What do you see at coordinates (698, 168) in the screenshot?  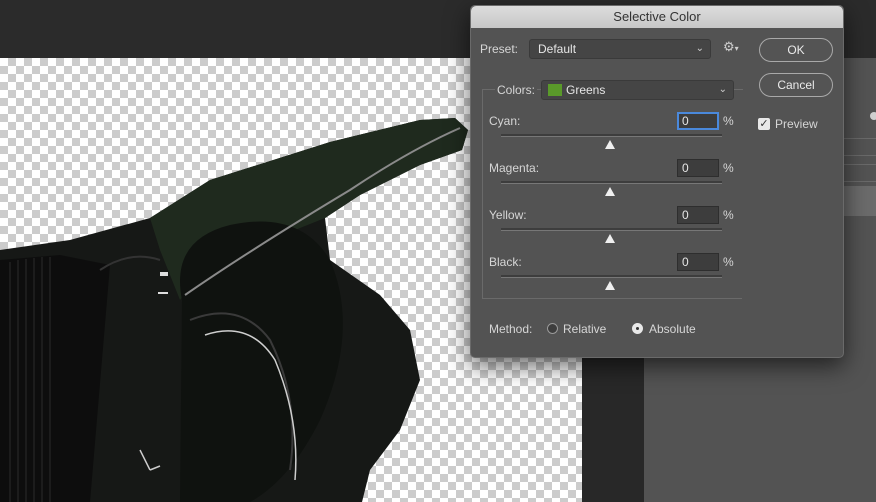 I see `magenta-input: 0` at bounding box center [698, 168].